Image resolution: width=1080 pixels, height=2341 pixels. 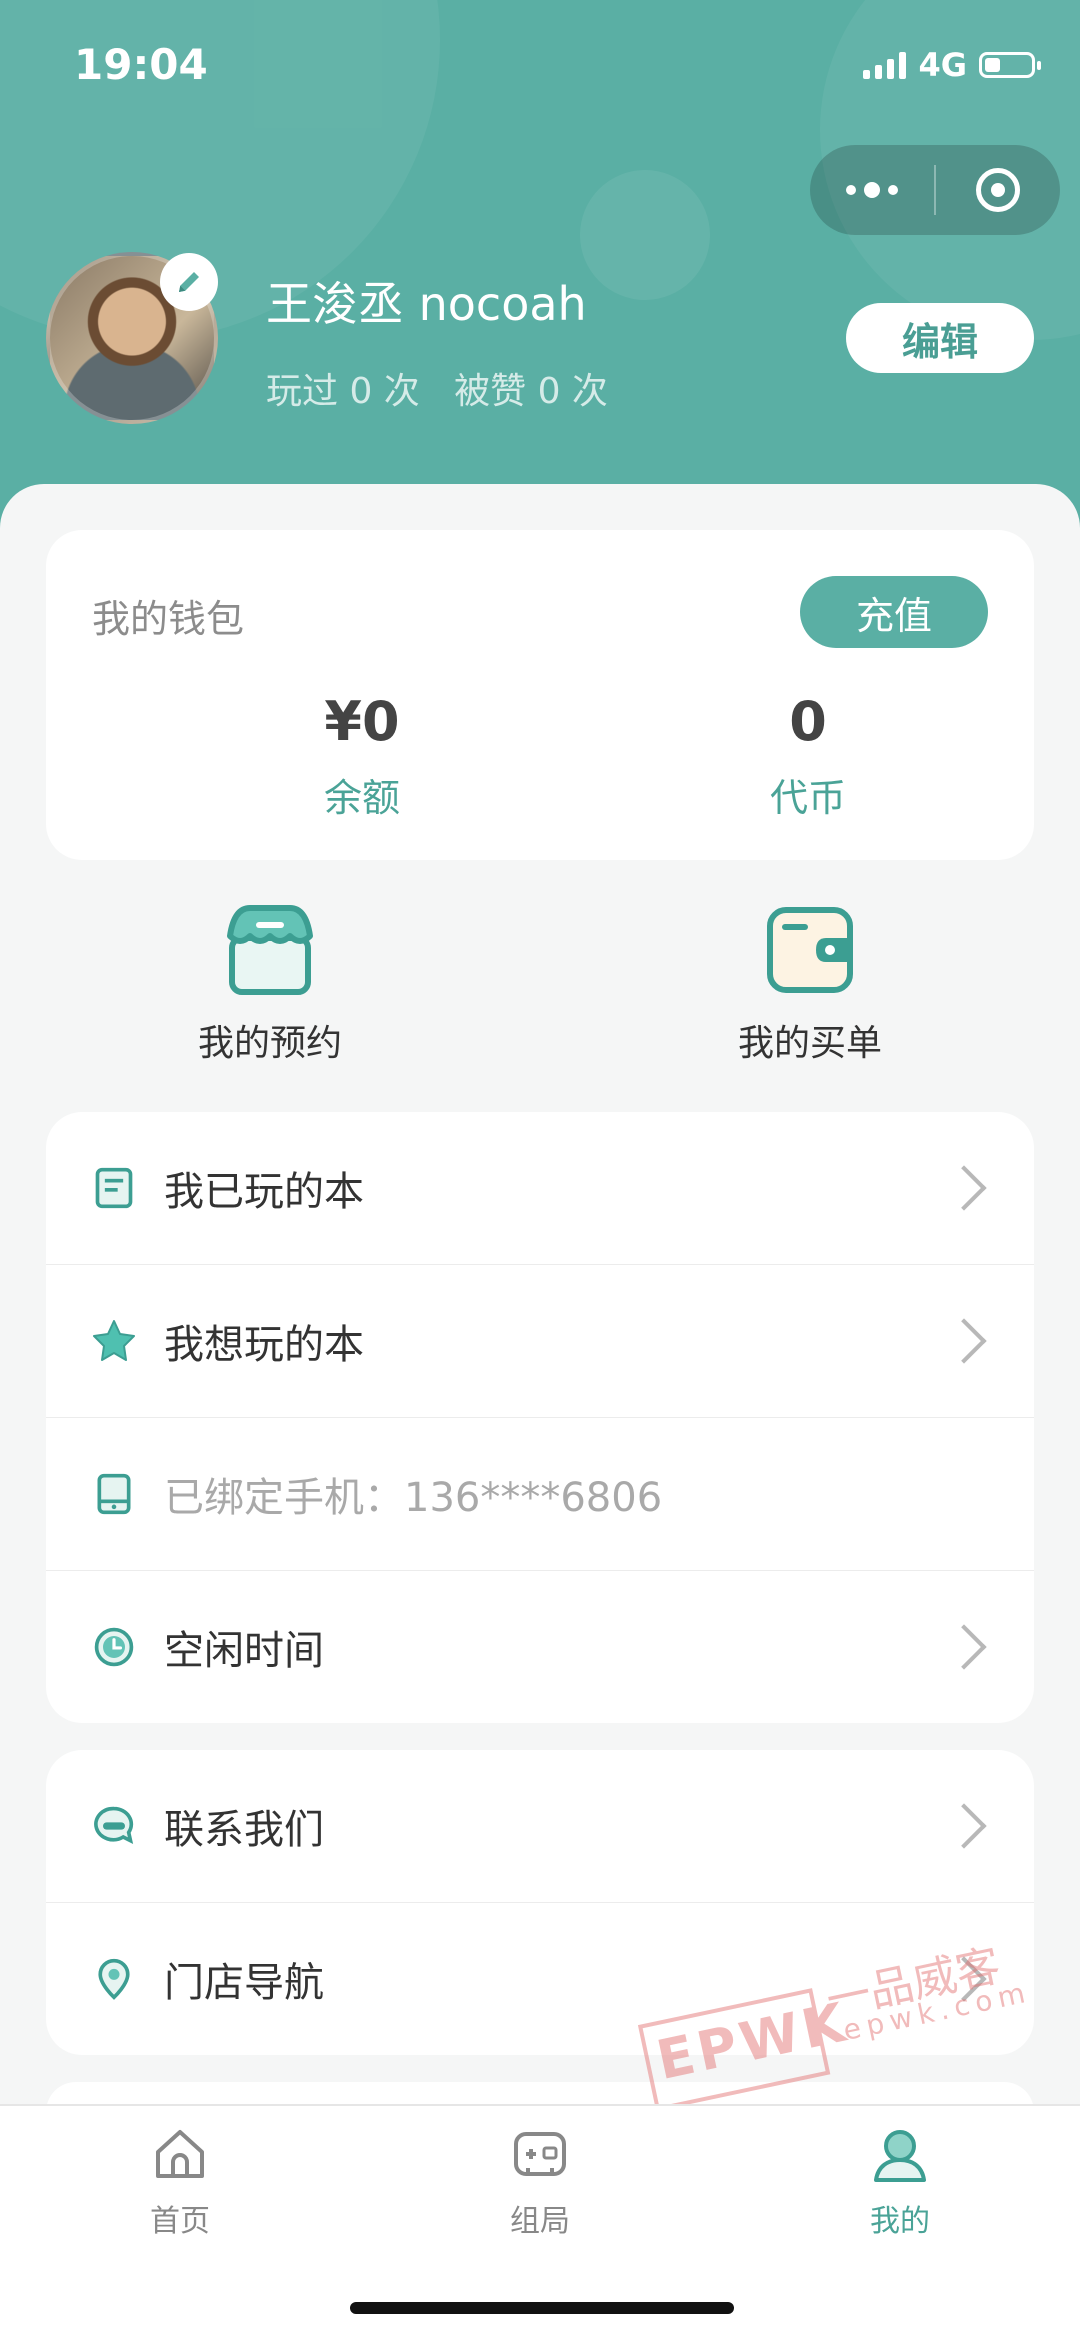 I want to click on menu-free-time: 空闲时间, so click(x=540, y=1647).